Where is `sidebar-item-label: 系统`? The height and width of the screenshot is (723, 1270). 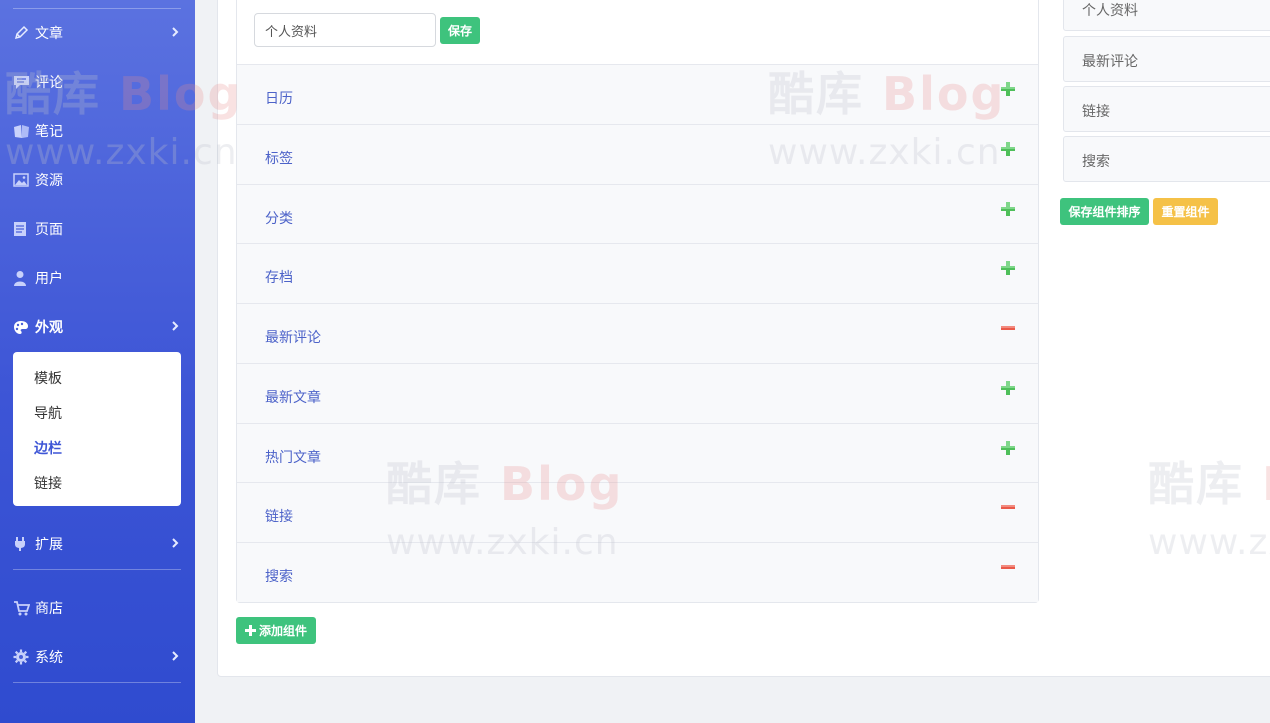
sidebar-item-label: 系统 is located at coordinates (49, 658).